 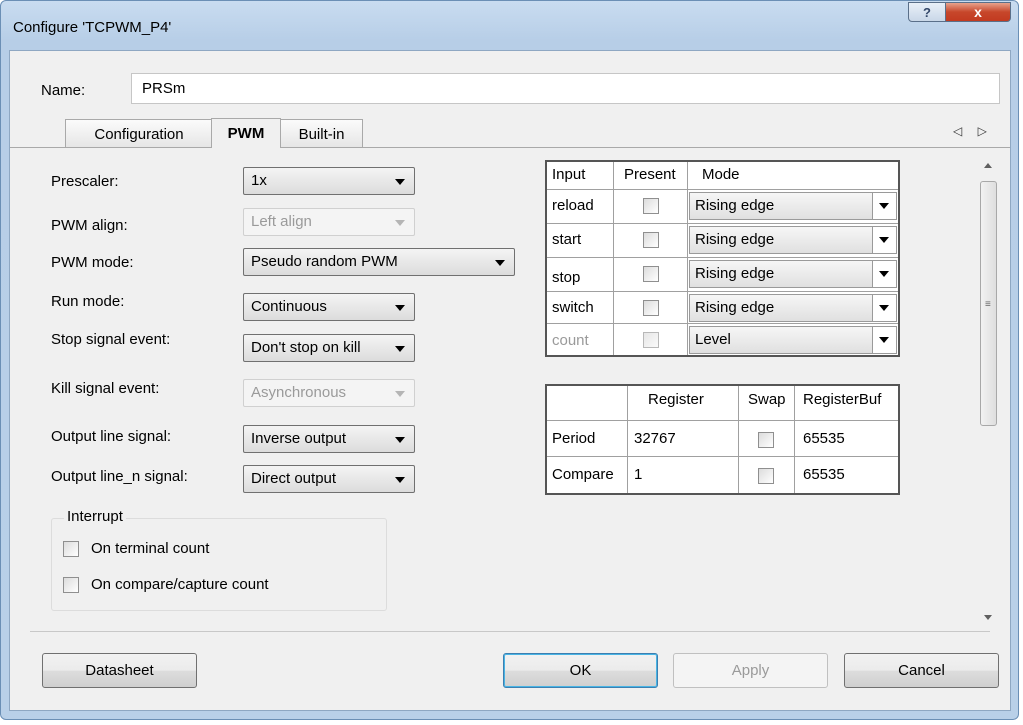 I want to click on on-terminal-count-label: On terminal count, so click(x=150, y=548).